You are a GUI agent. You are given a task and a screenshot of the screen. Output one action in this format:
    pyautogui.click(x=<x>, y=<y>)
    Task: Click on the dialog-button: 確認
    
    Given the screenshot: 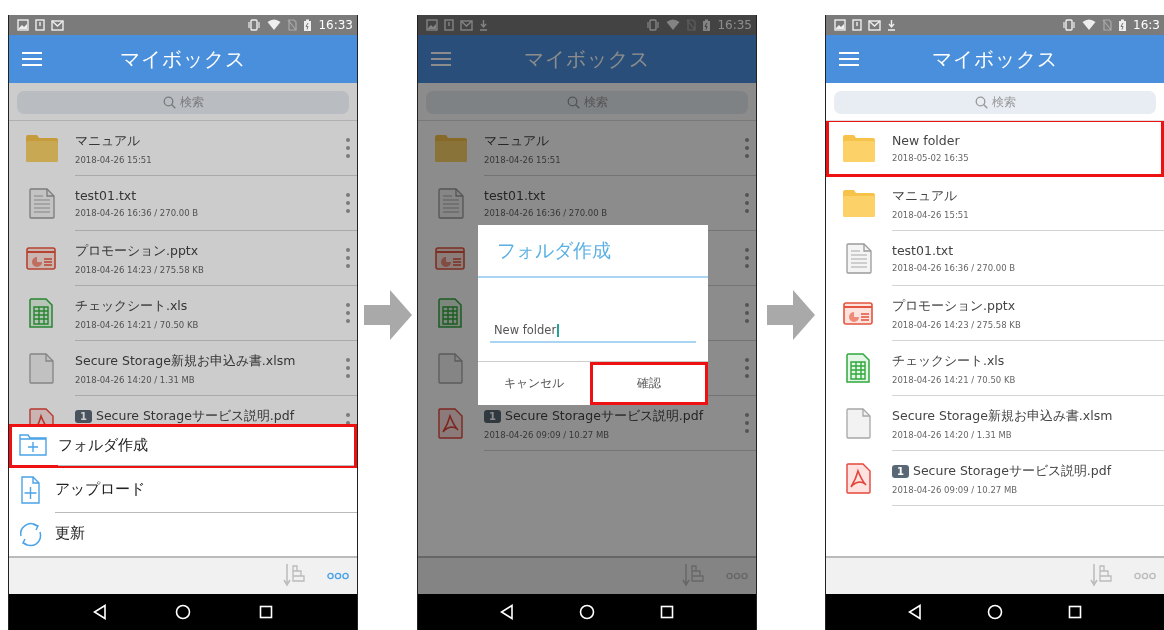 What is the action you would take?
    pyautogui.click(x=649, y=383)
    